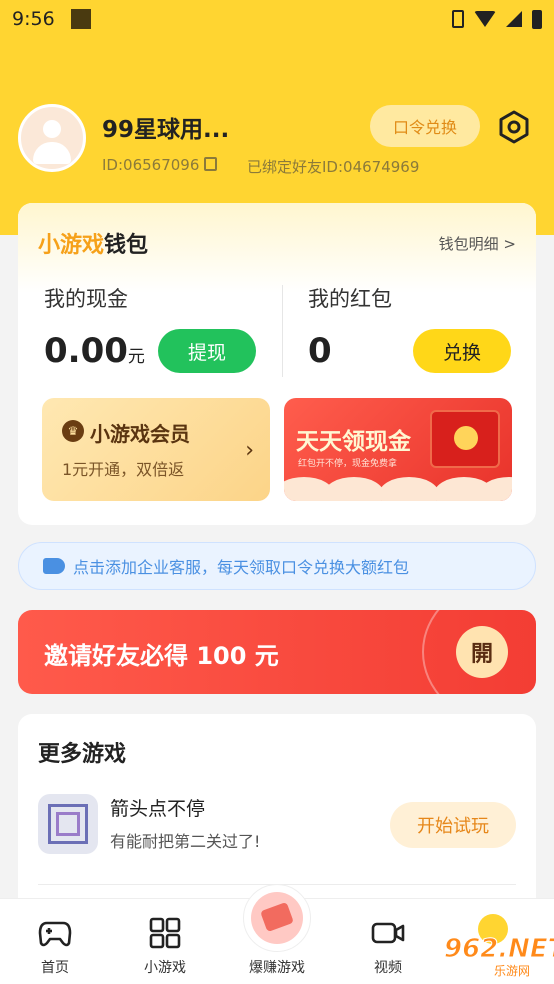 This screenshot has width=554, height=984. What do you see at coordinates (241, 567) in the screenshot?
I see `notice-text: 点击添加企业客服，每天领取口令兑换大额红包` at bounding box center [241, 567].